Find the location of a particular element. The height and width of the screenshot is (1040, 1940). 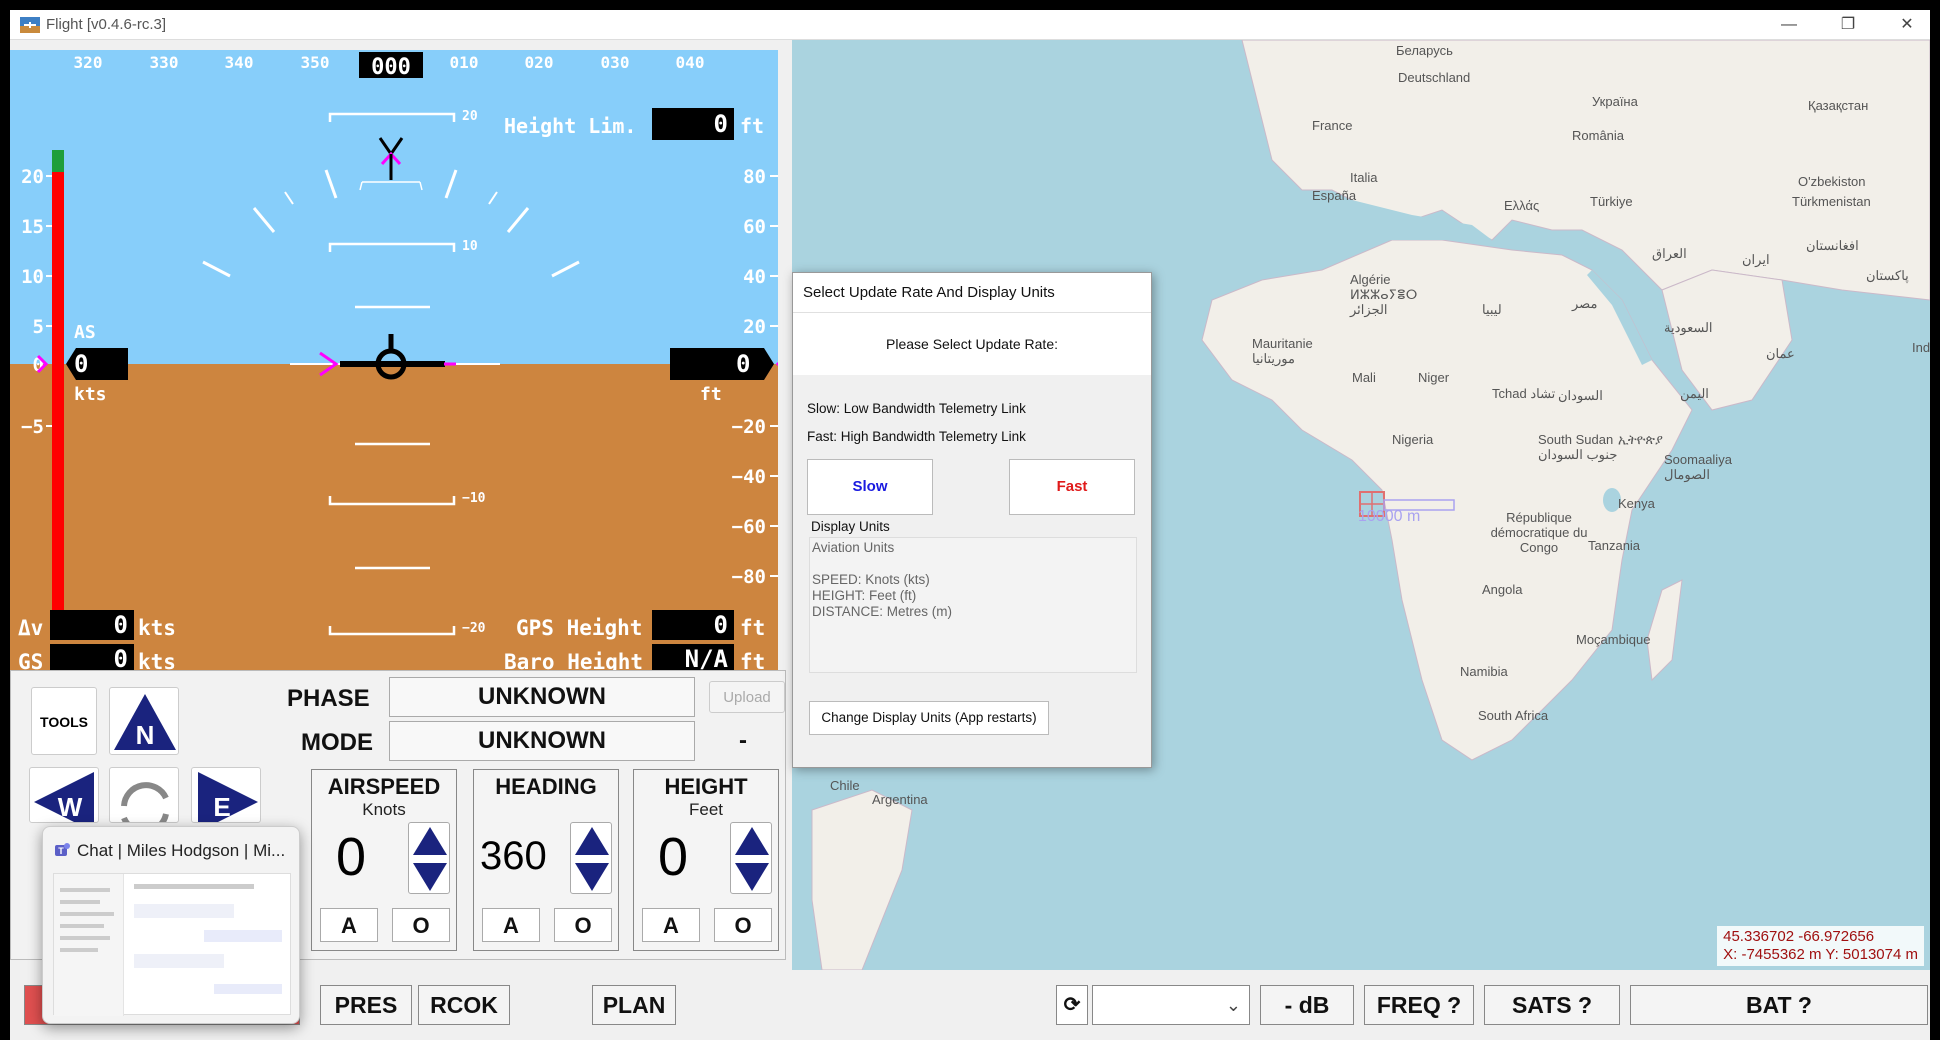

upload-button: Upload is located at coordinates (747, 697).